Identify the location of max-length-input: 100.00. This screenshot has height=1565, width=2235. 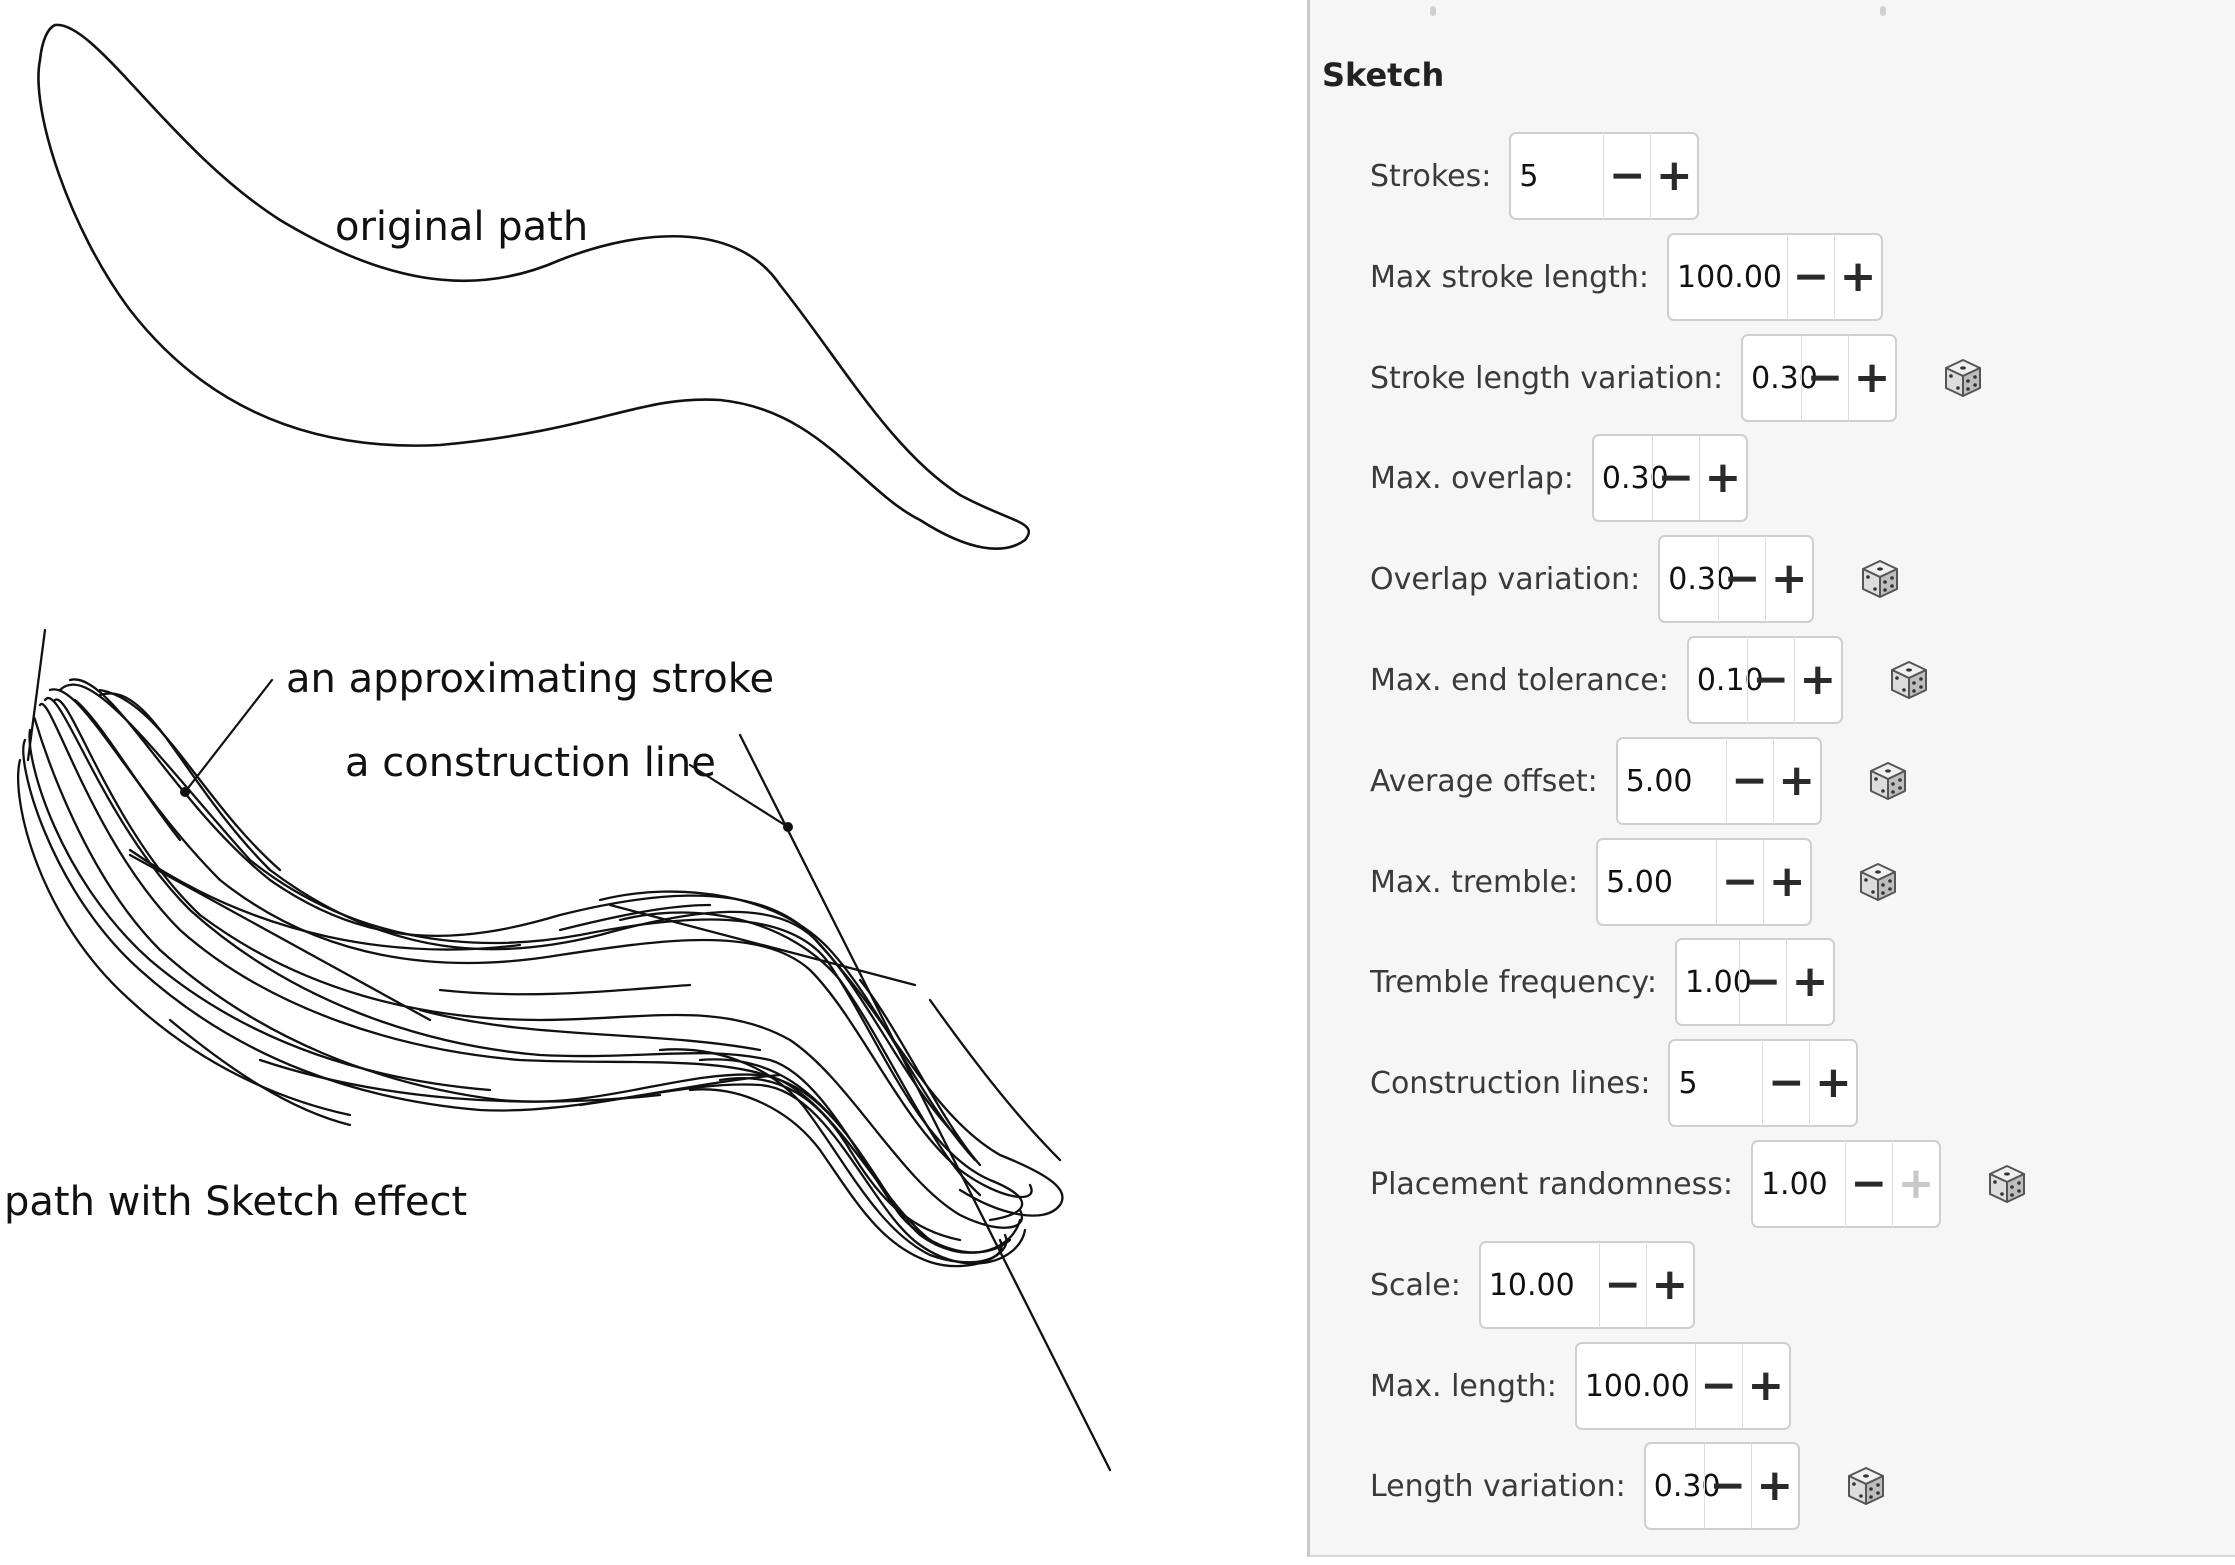
(1636, 1386).